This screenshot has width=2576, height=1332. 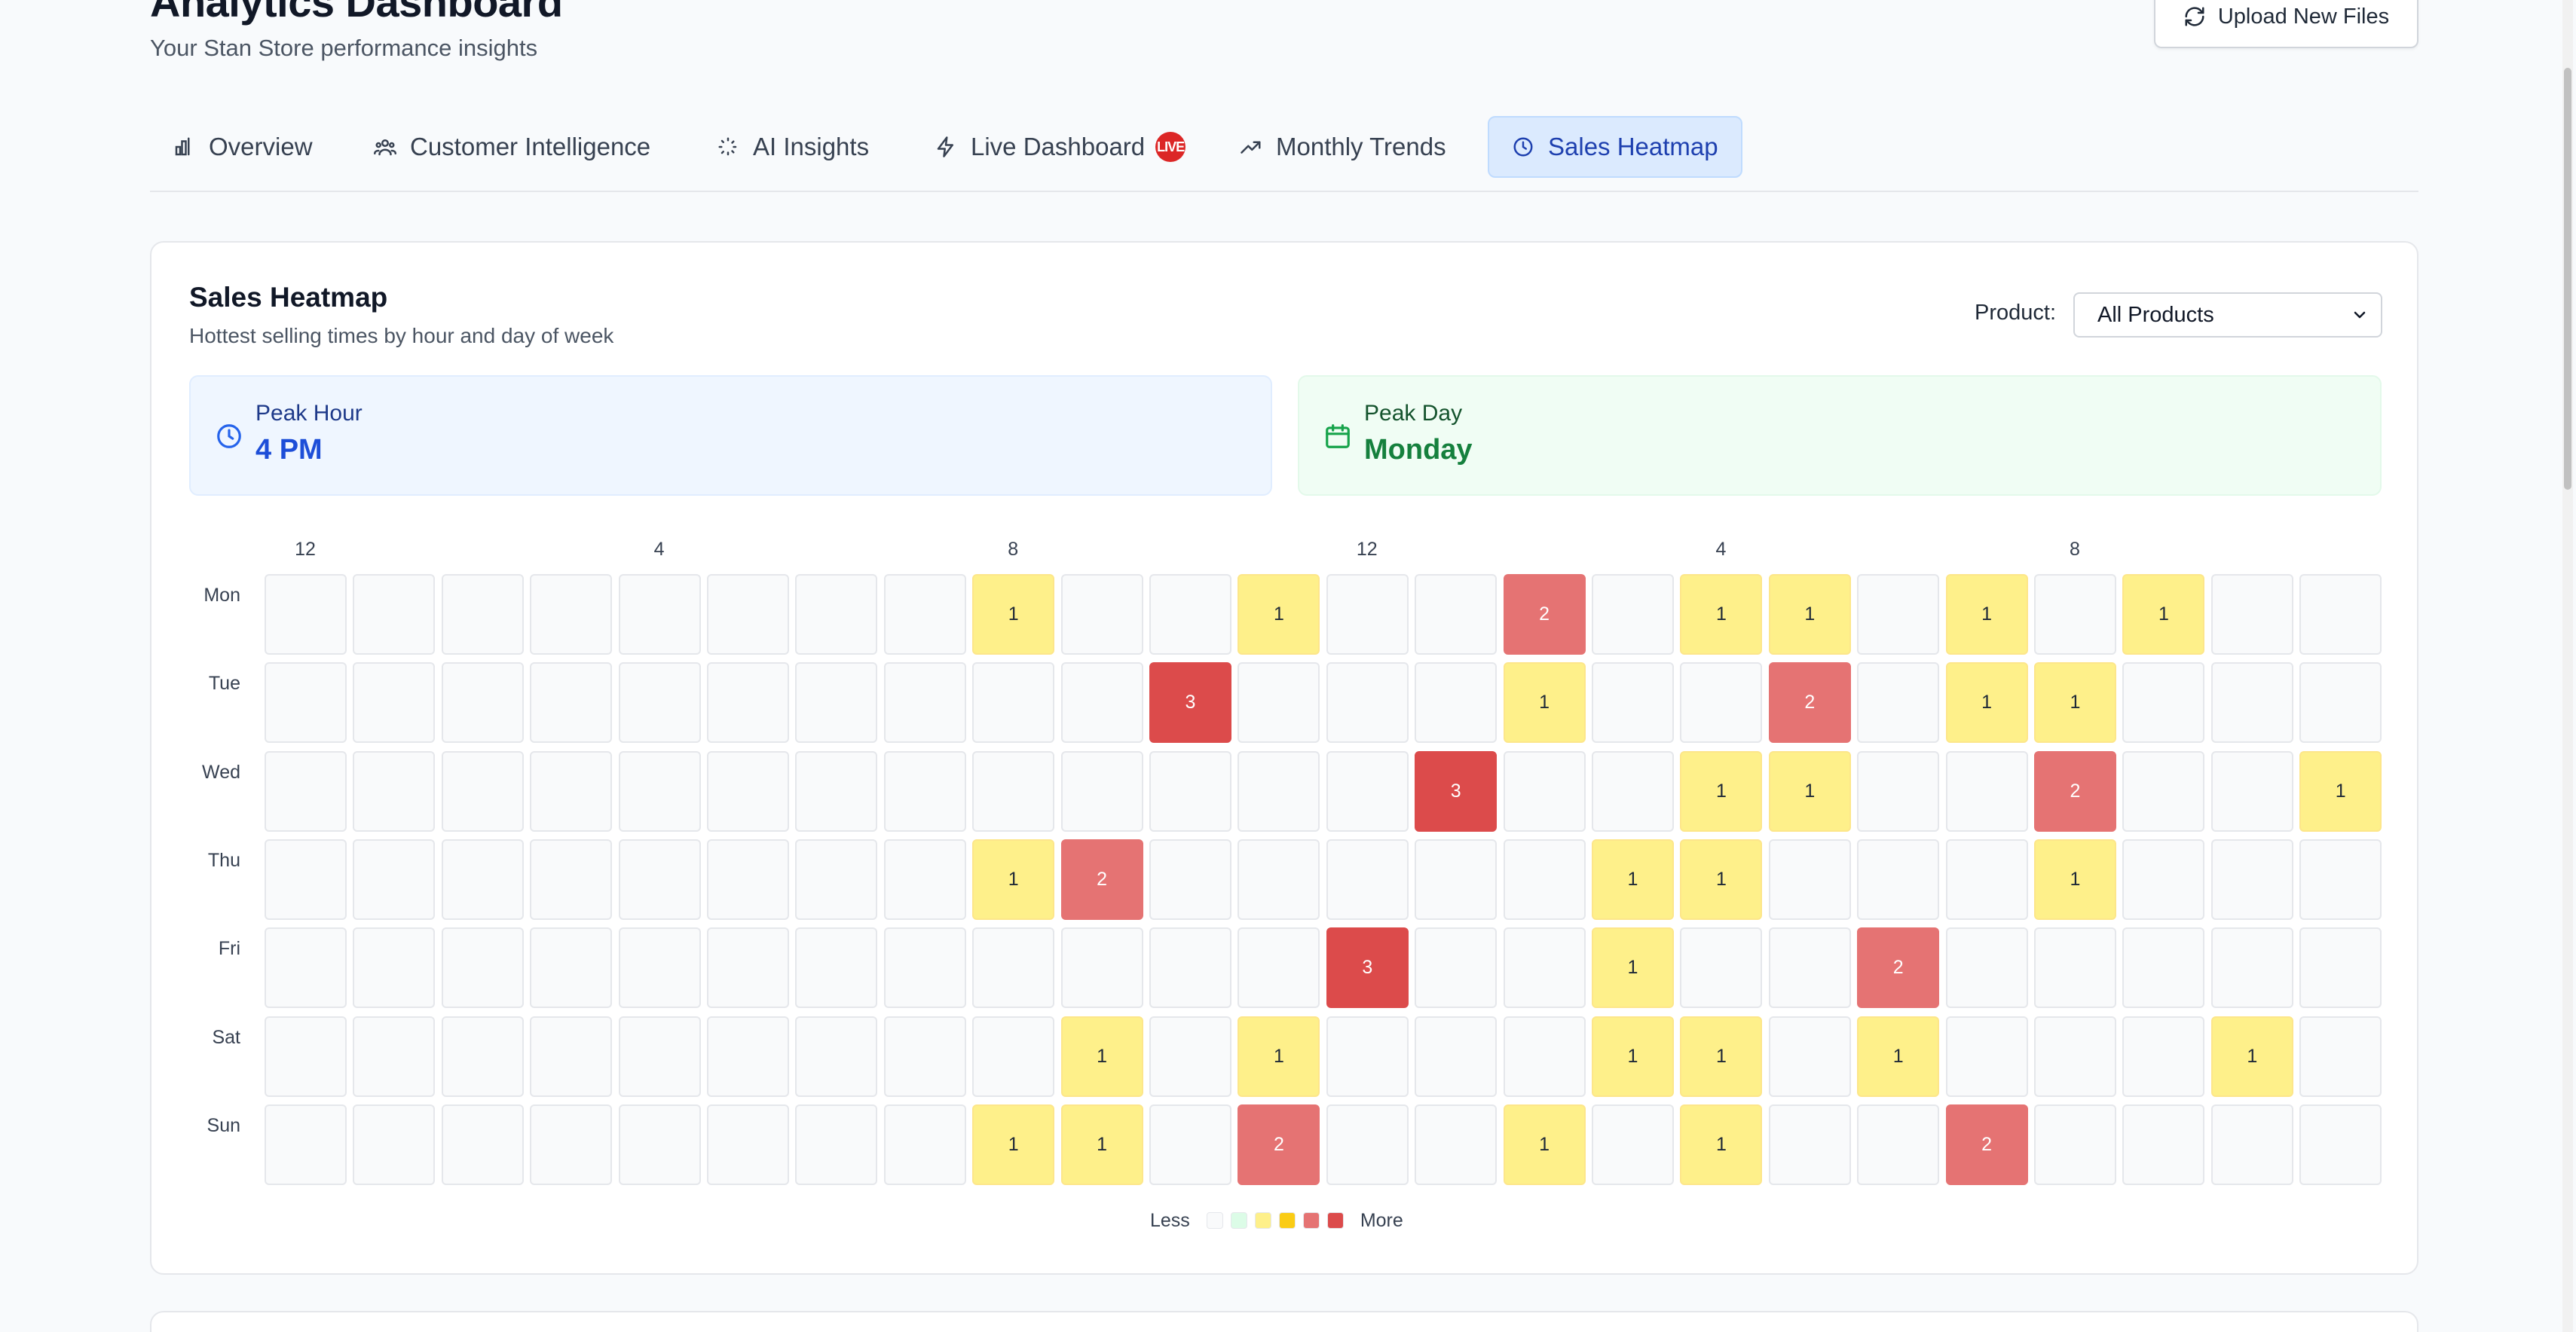 What do you see at coordinates (1060, 147) in the screenshot?
I see `tab-live-dashboard: Live Dashboard LIVE` at bounding box center [1060, 147].